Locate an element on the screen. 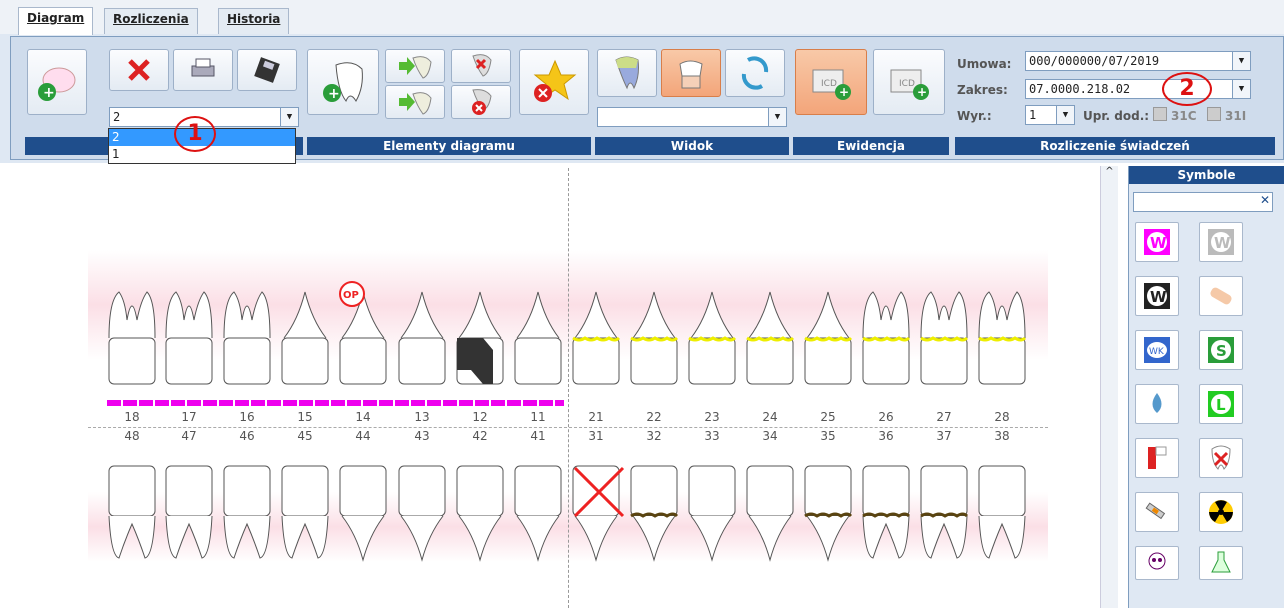 This screenshot has width=1284, height=608. symbol-toothbrush is located at coordinates (1157, 458).